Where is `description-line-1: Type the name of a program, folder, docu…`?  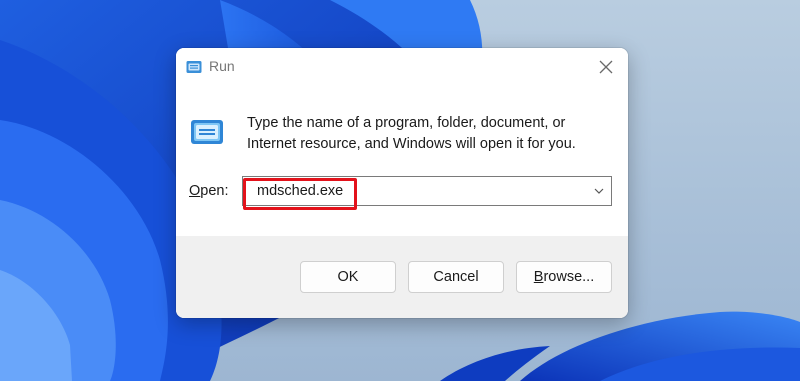 description-line-1: Type the name of a program, folder, docu… is located at coordinates (406, 123).